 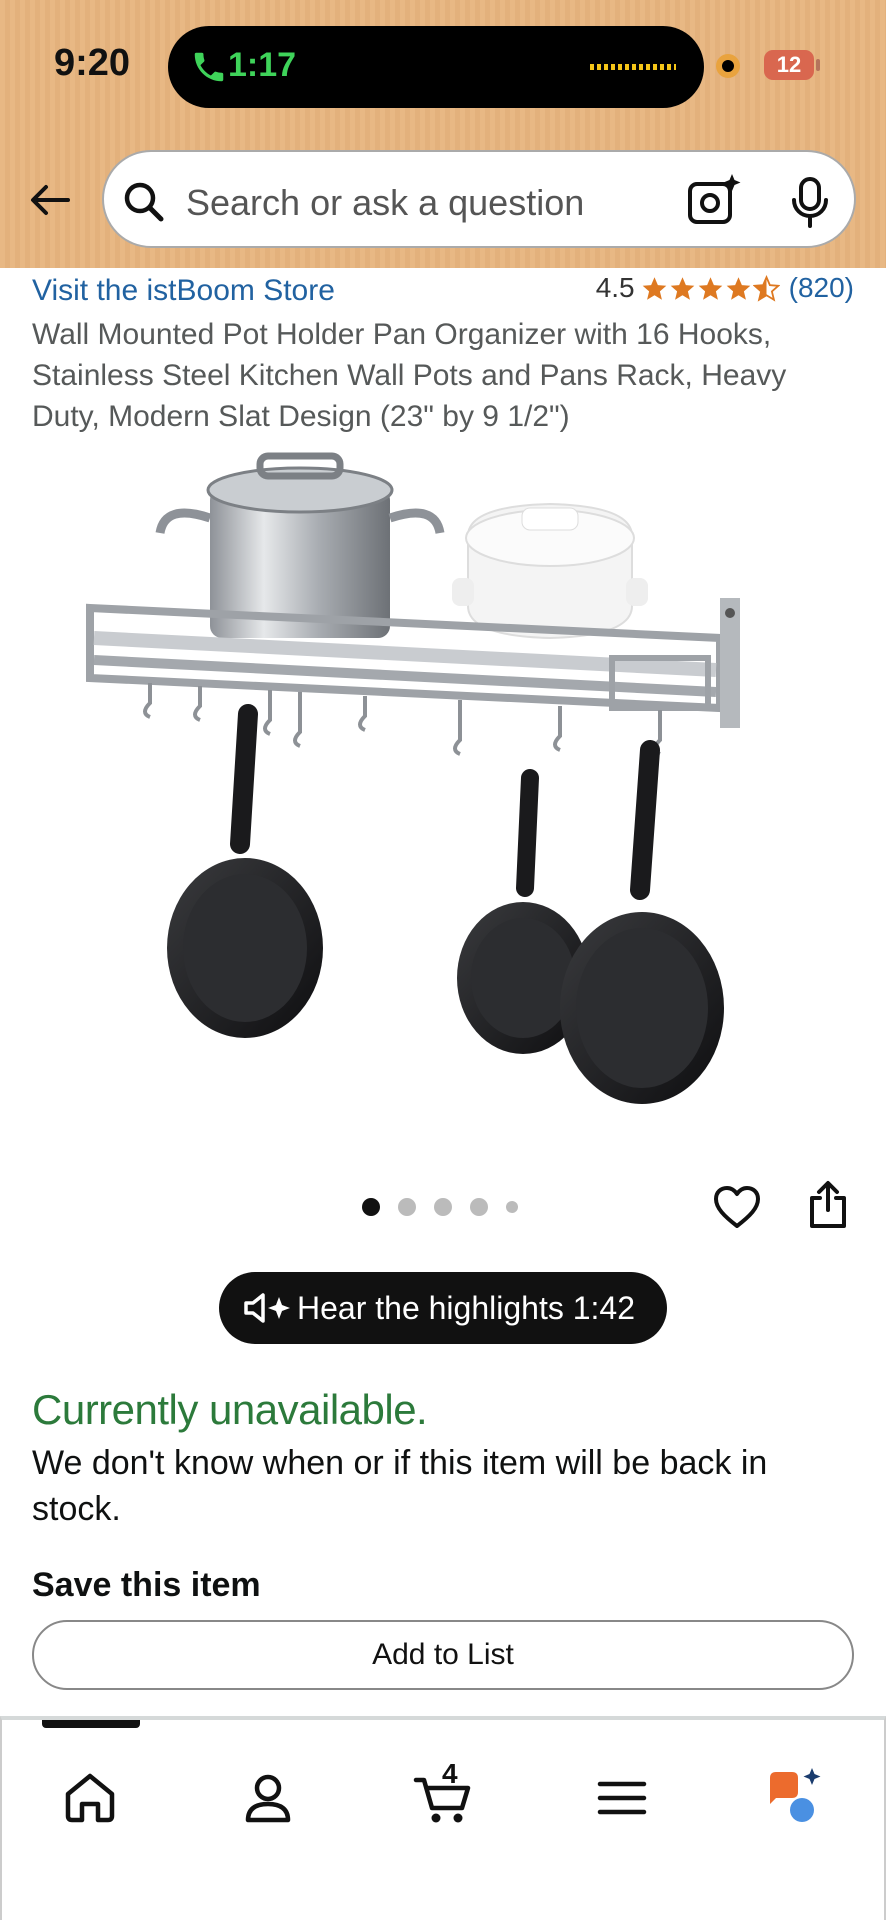 I want to click on add-to-list-button: Add to List, so click(x=443, y=1655).